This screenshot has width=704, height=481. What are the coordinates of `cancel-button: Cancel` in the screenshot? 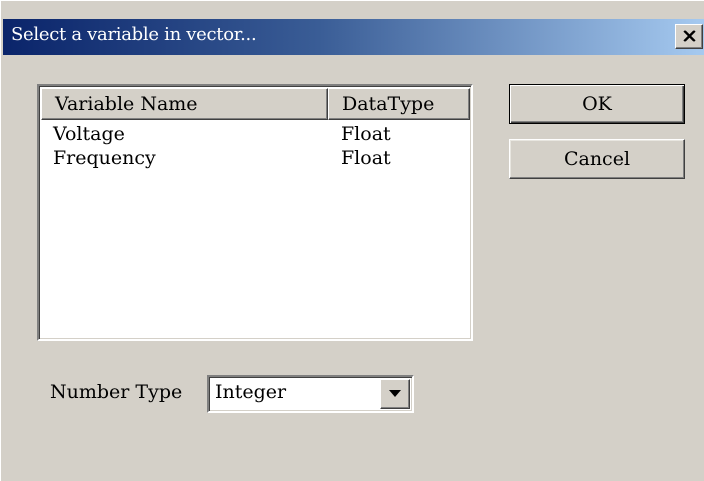 It's located at (597, 159).